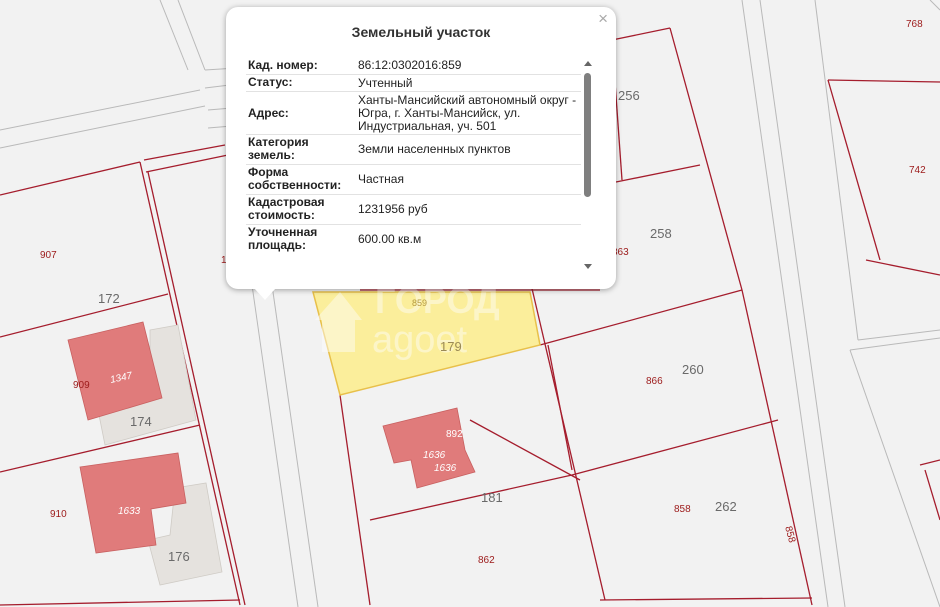 The image size is (940, 607). I want to click on parcel-label-910: 910, so click(58, 514).